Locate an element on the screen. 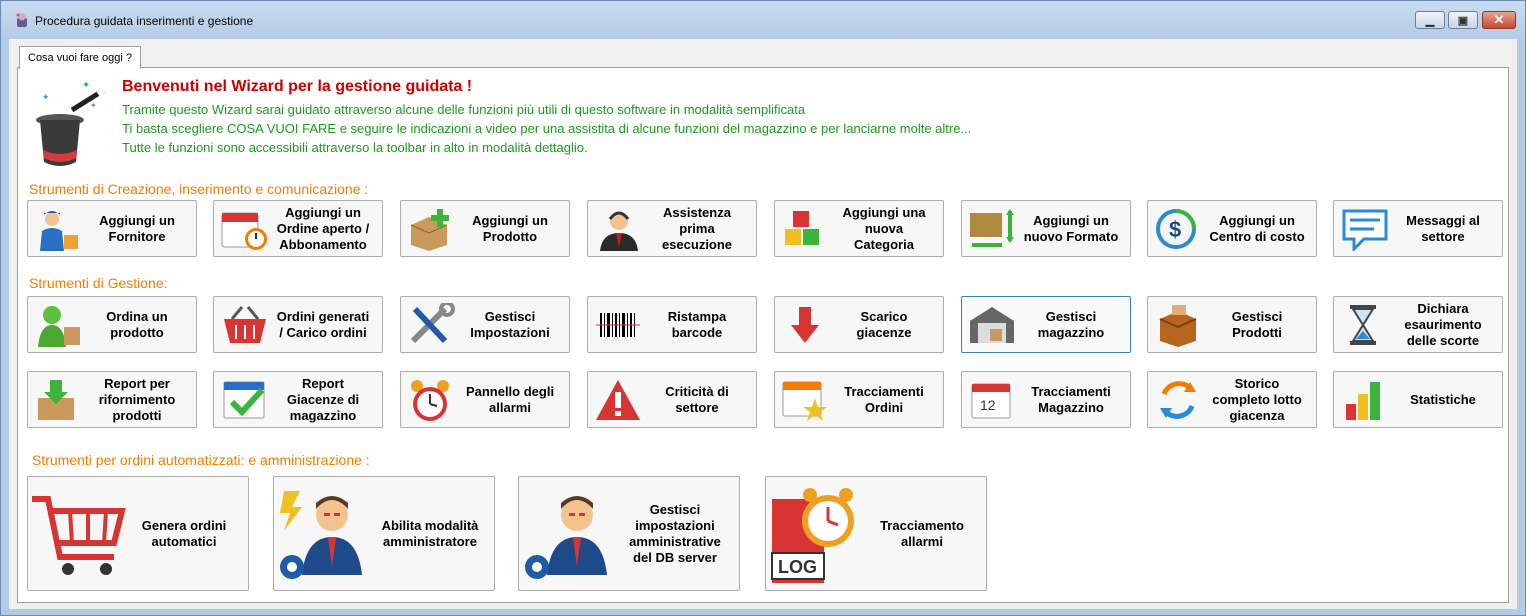 The width and height of the screenshot is (1526, 616). add-supplier-button: Aggiungi un Fornitore is located at coordinates (112, 228).